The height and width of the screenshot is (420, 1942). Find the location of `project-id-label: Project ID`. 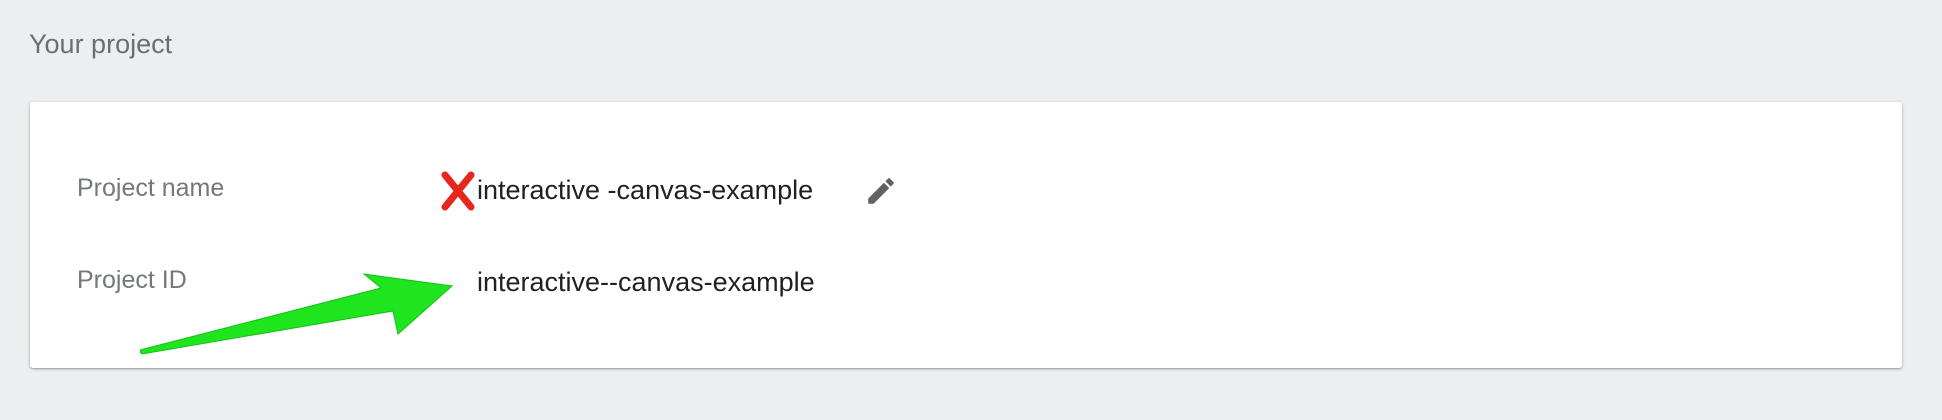

project-id-label: Project ID is located at coordinates (132, 280).